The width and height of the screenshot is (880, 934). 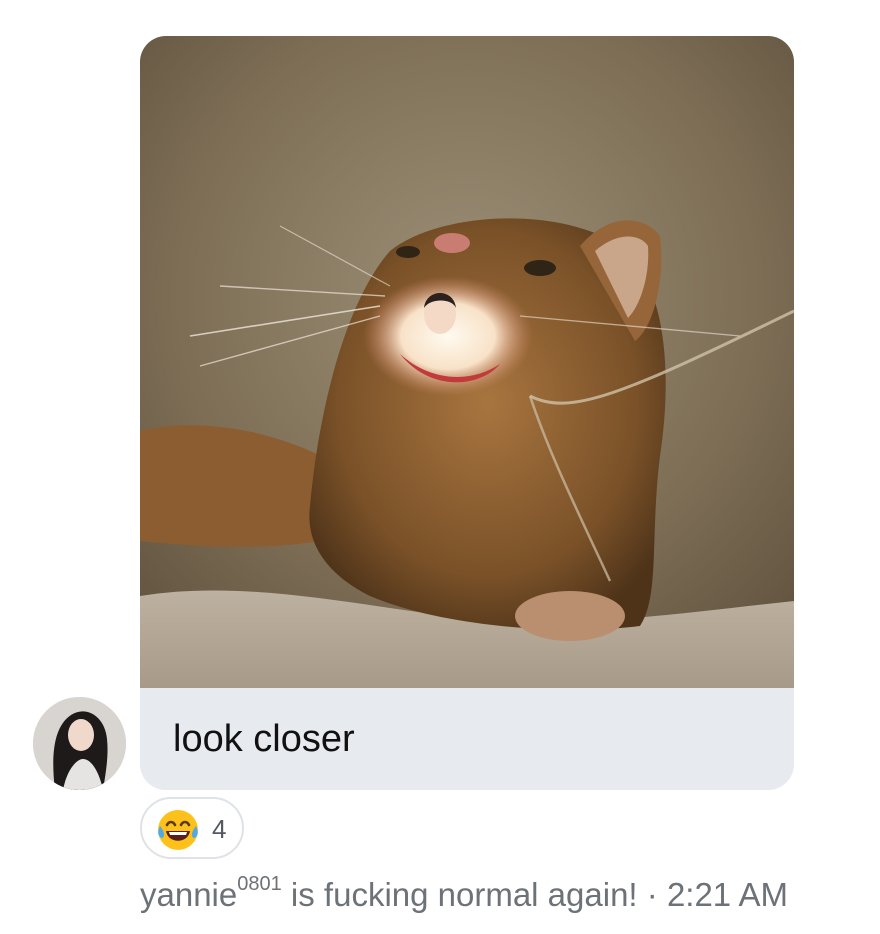 I want to click on message-caption: look closer, so click(x=467, y=739).